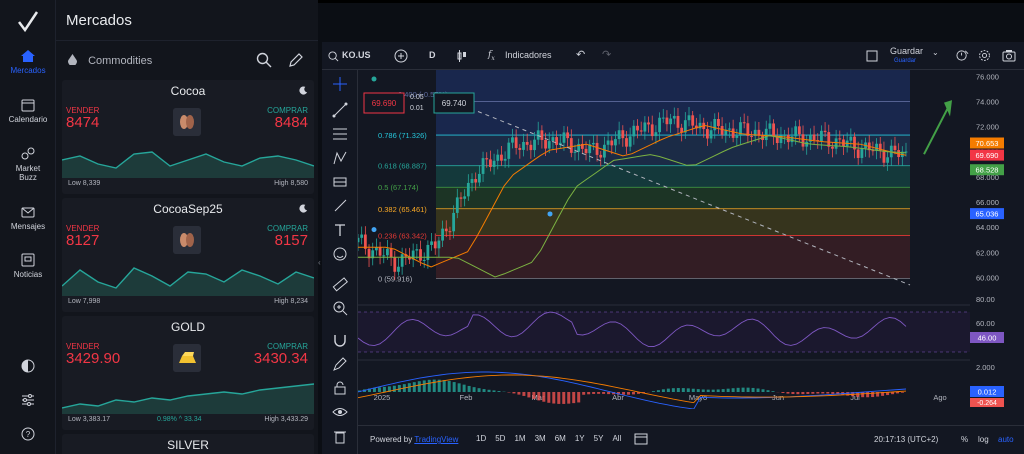  I want to click on chevron-down-icon: ⌄, so click(935, 52).